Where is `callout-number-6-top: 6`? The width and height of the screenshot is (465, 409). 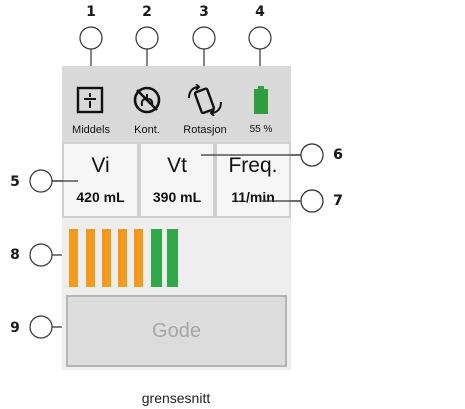 callout-number-6-top: 6 is located at coordinates (338, 155).